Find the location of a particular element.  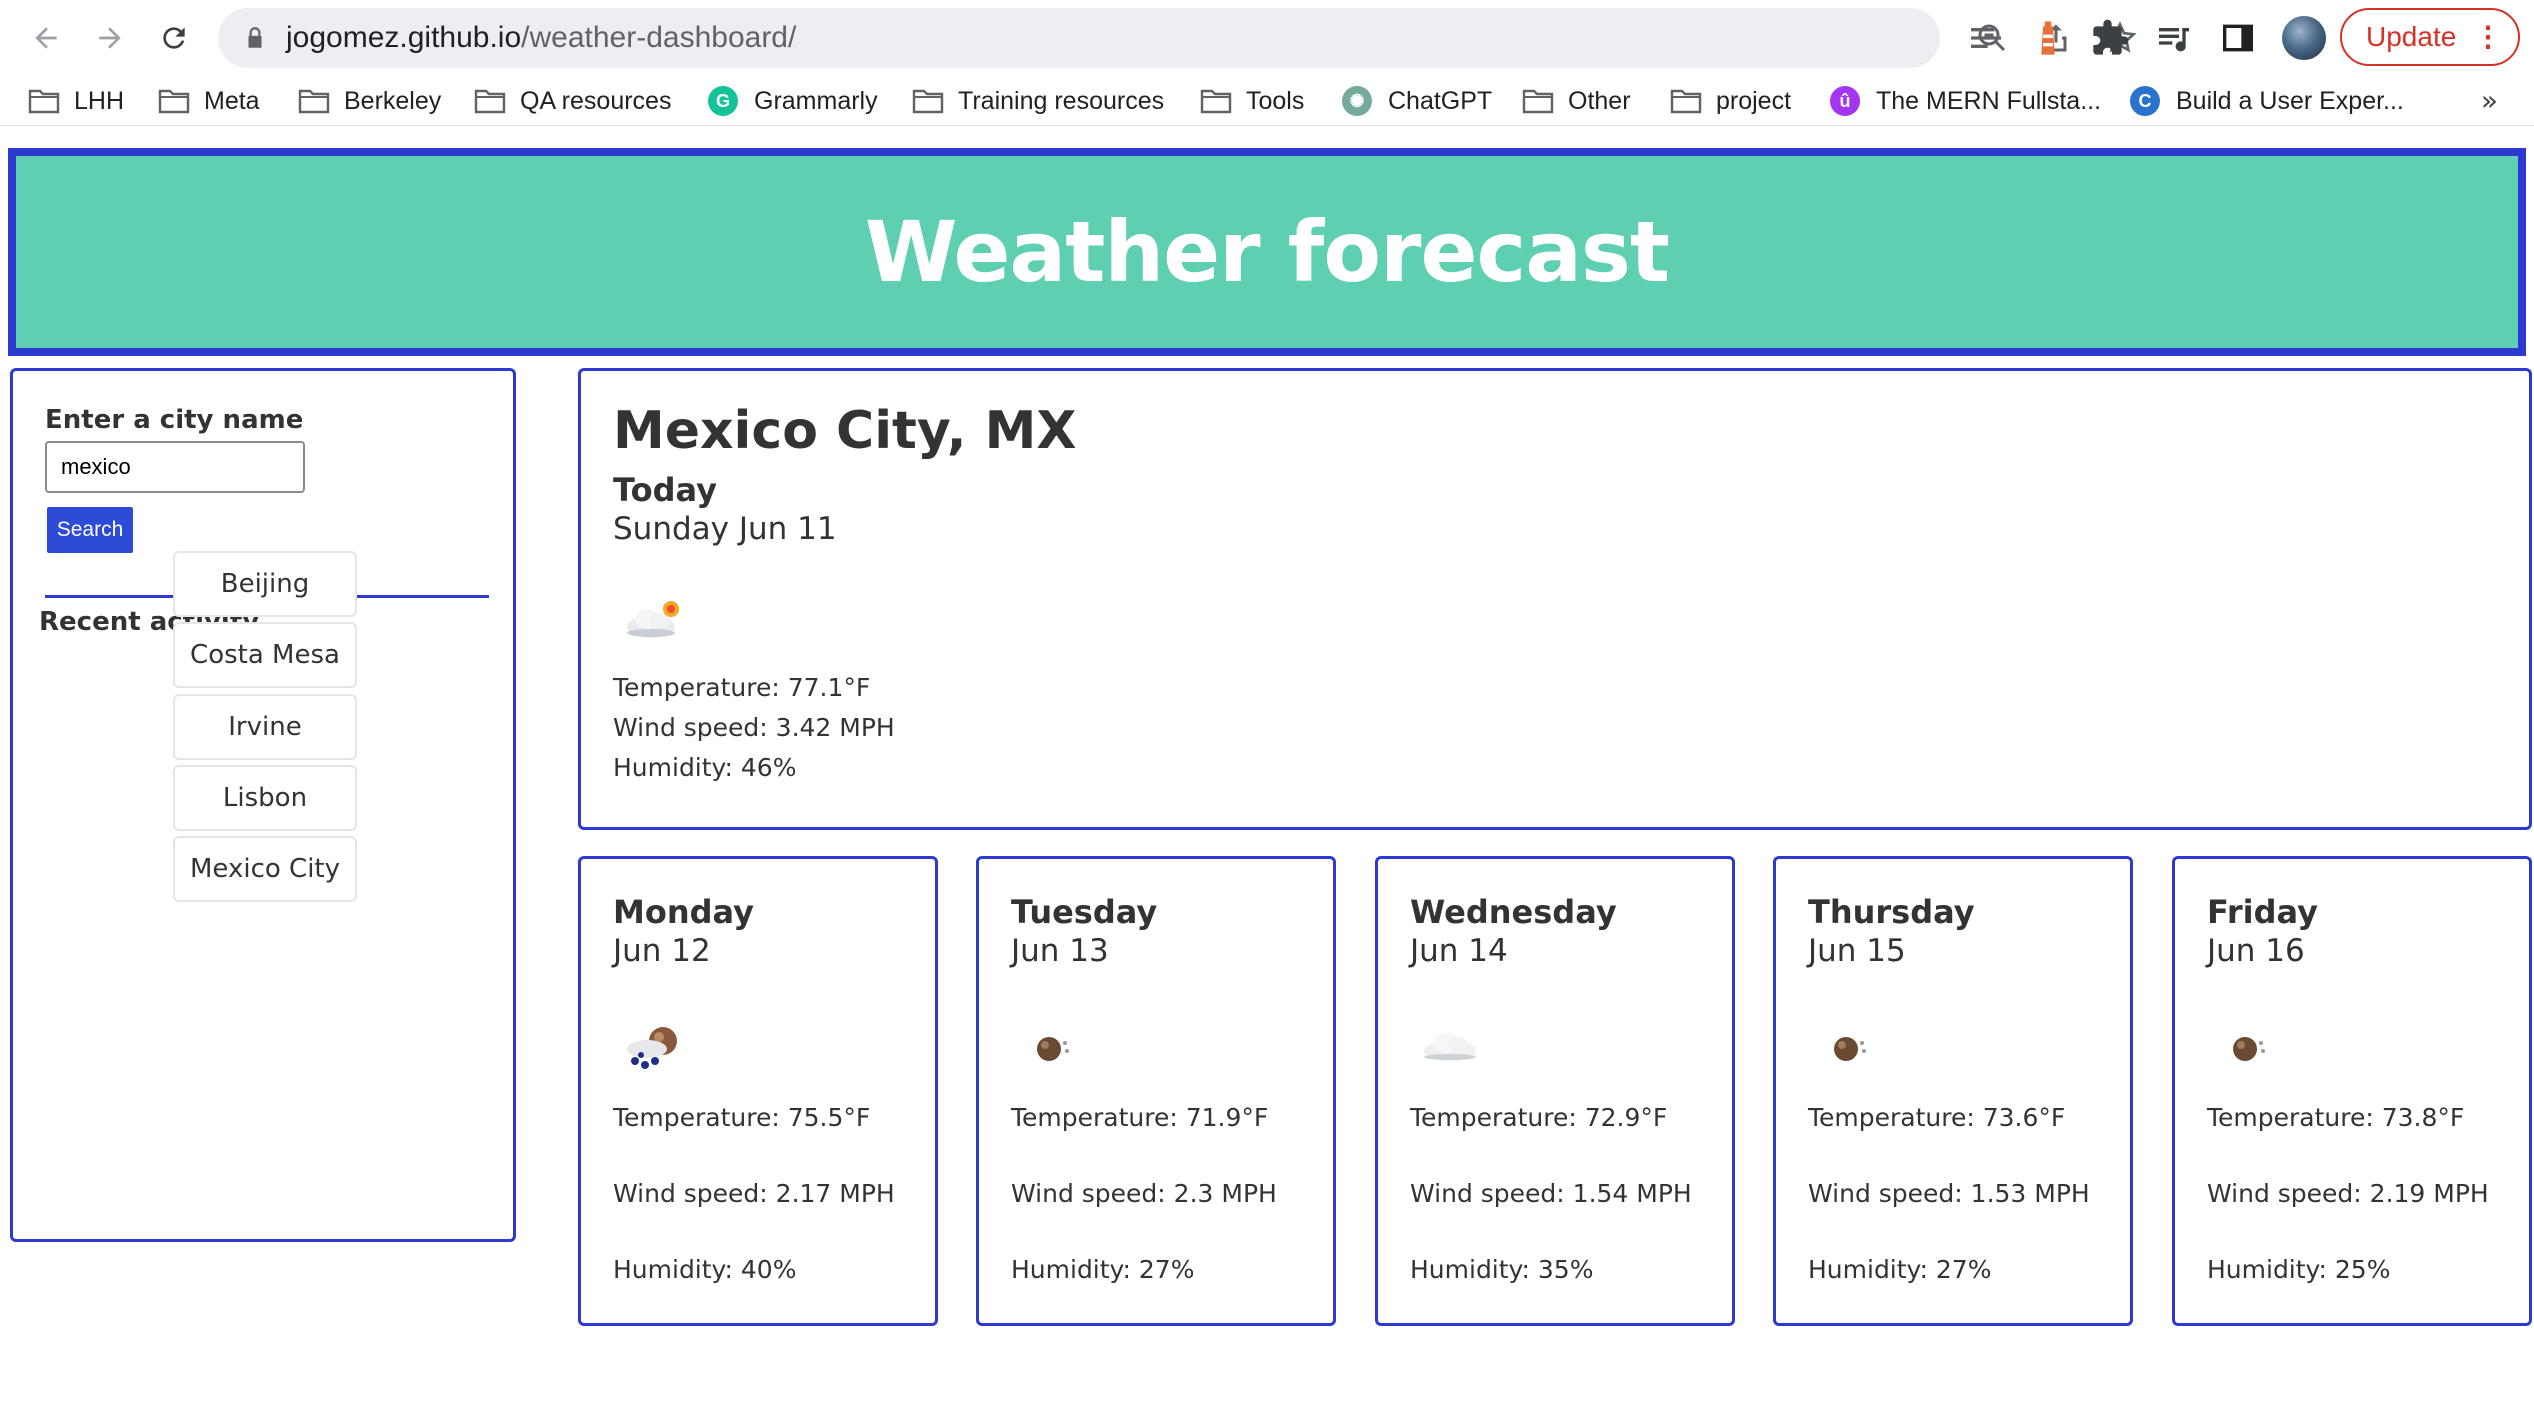

rain-icon is located at coordinates (652, 1048).